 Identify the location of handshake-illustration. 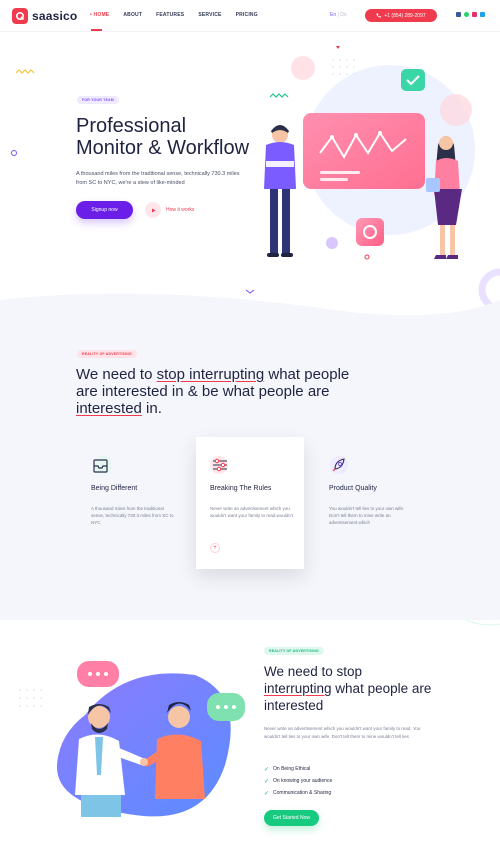
(150, 739).